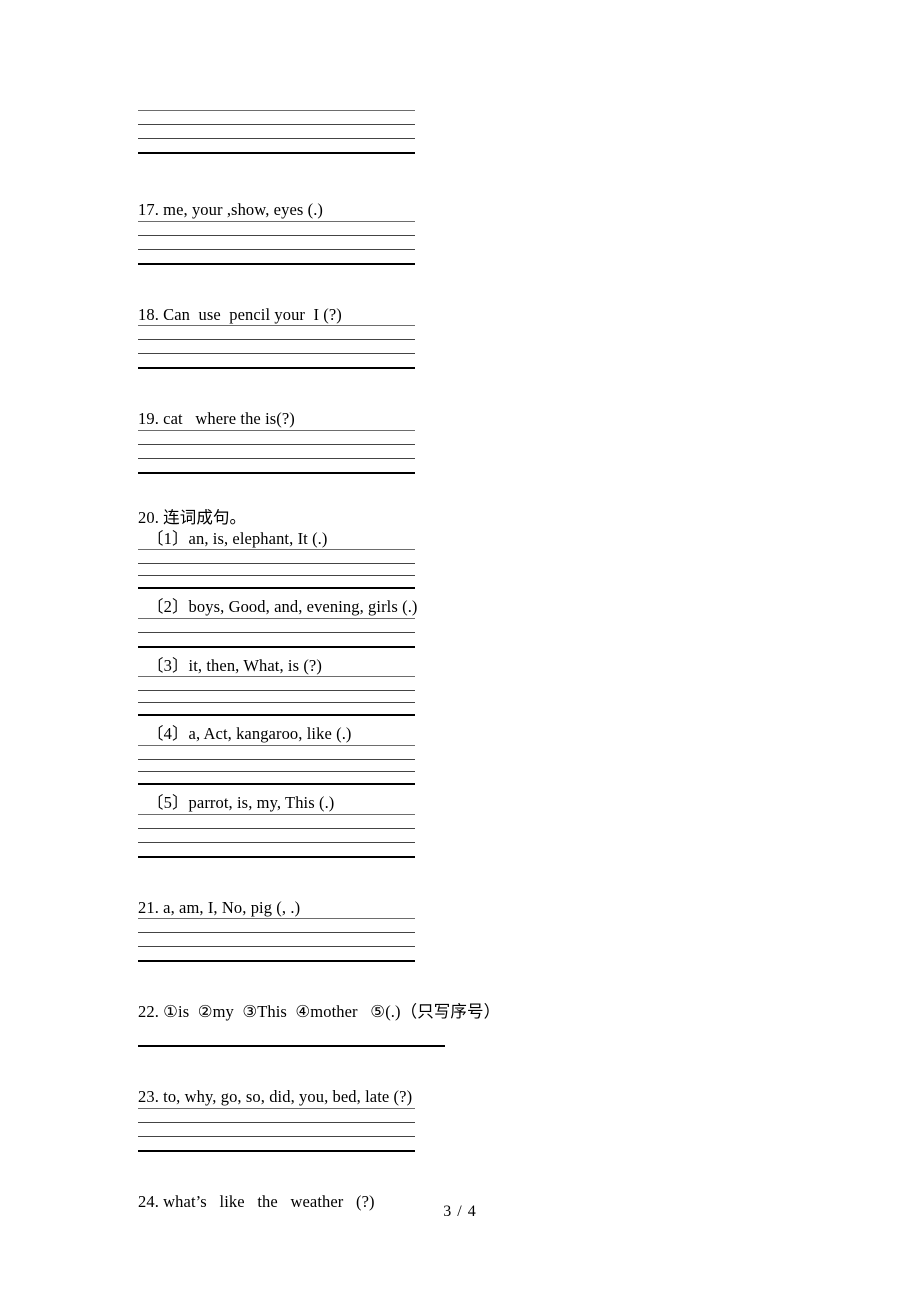 This screenshot has height=1302, width=920. Describe the element at coordinates (216, 419) in the screenshot. I see `question-19: 19. cat where the is(?)` at that location.